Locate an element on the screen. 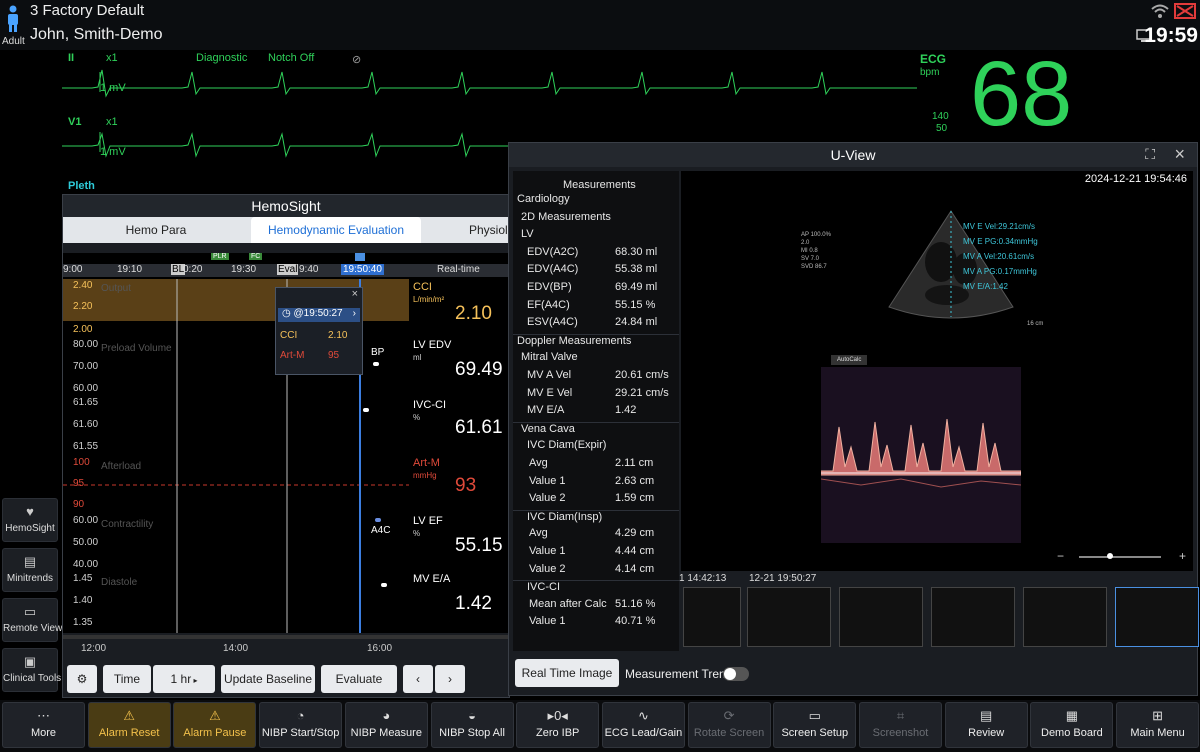 The image size is (1200, 752). zoom-slider is located at coordinates (1120, 557).